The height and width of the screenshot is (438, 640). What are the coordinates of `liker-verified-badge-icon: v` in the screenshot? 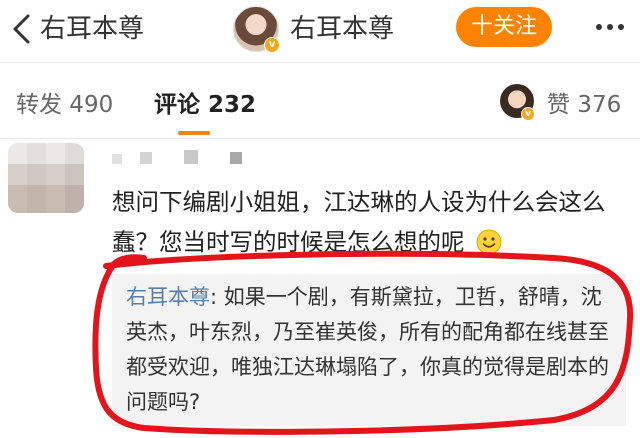 It's located at (528, 114).